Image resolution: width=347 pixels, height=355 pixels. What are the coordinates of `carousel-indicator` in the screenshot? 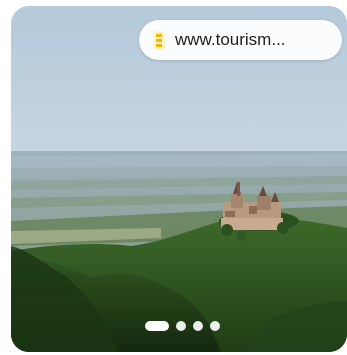 It's located at (182, 326).